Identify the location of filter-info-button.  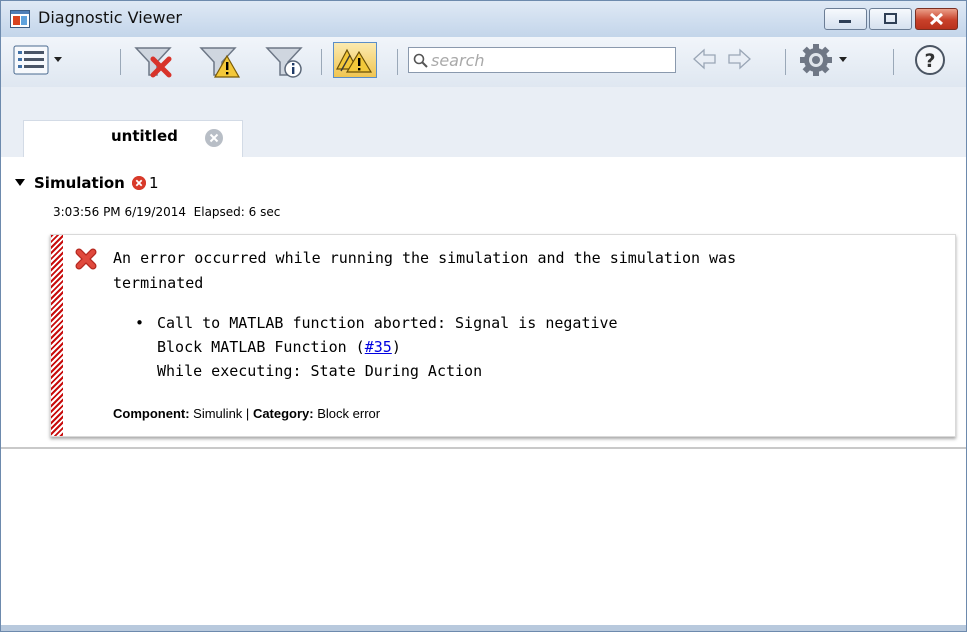
(286, 60).